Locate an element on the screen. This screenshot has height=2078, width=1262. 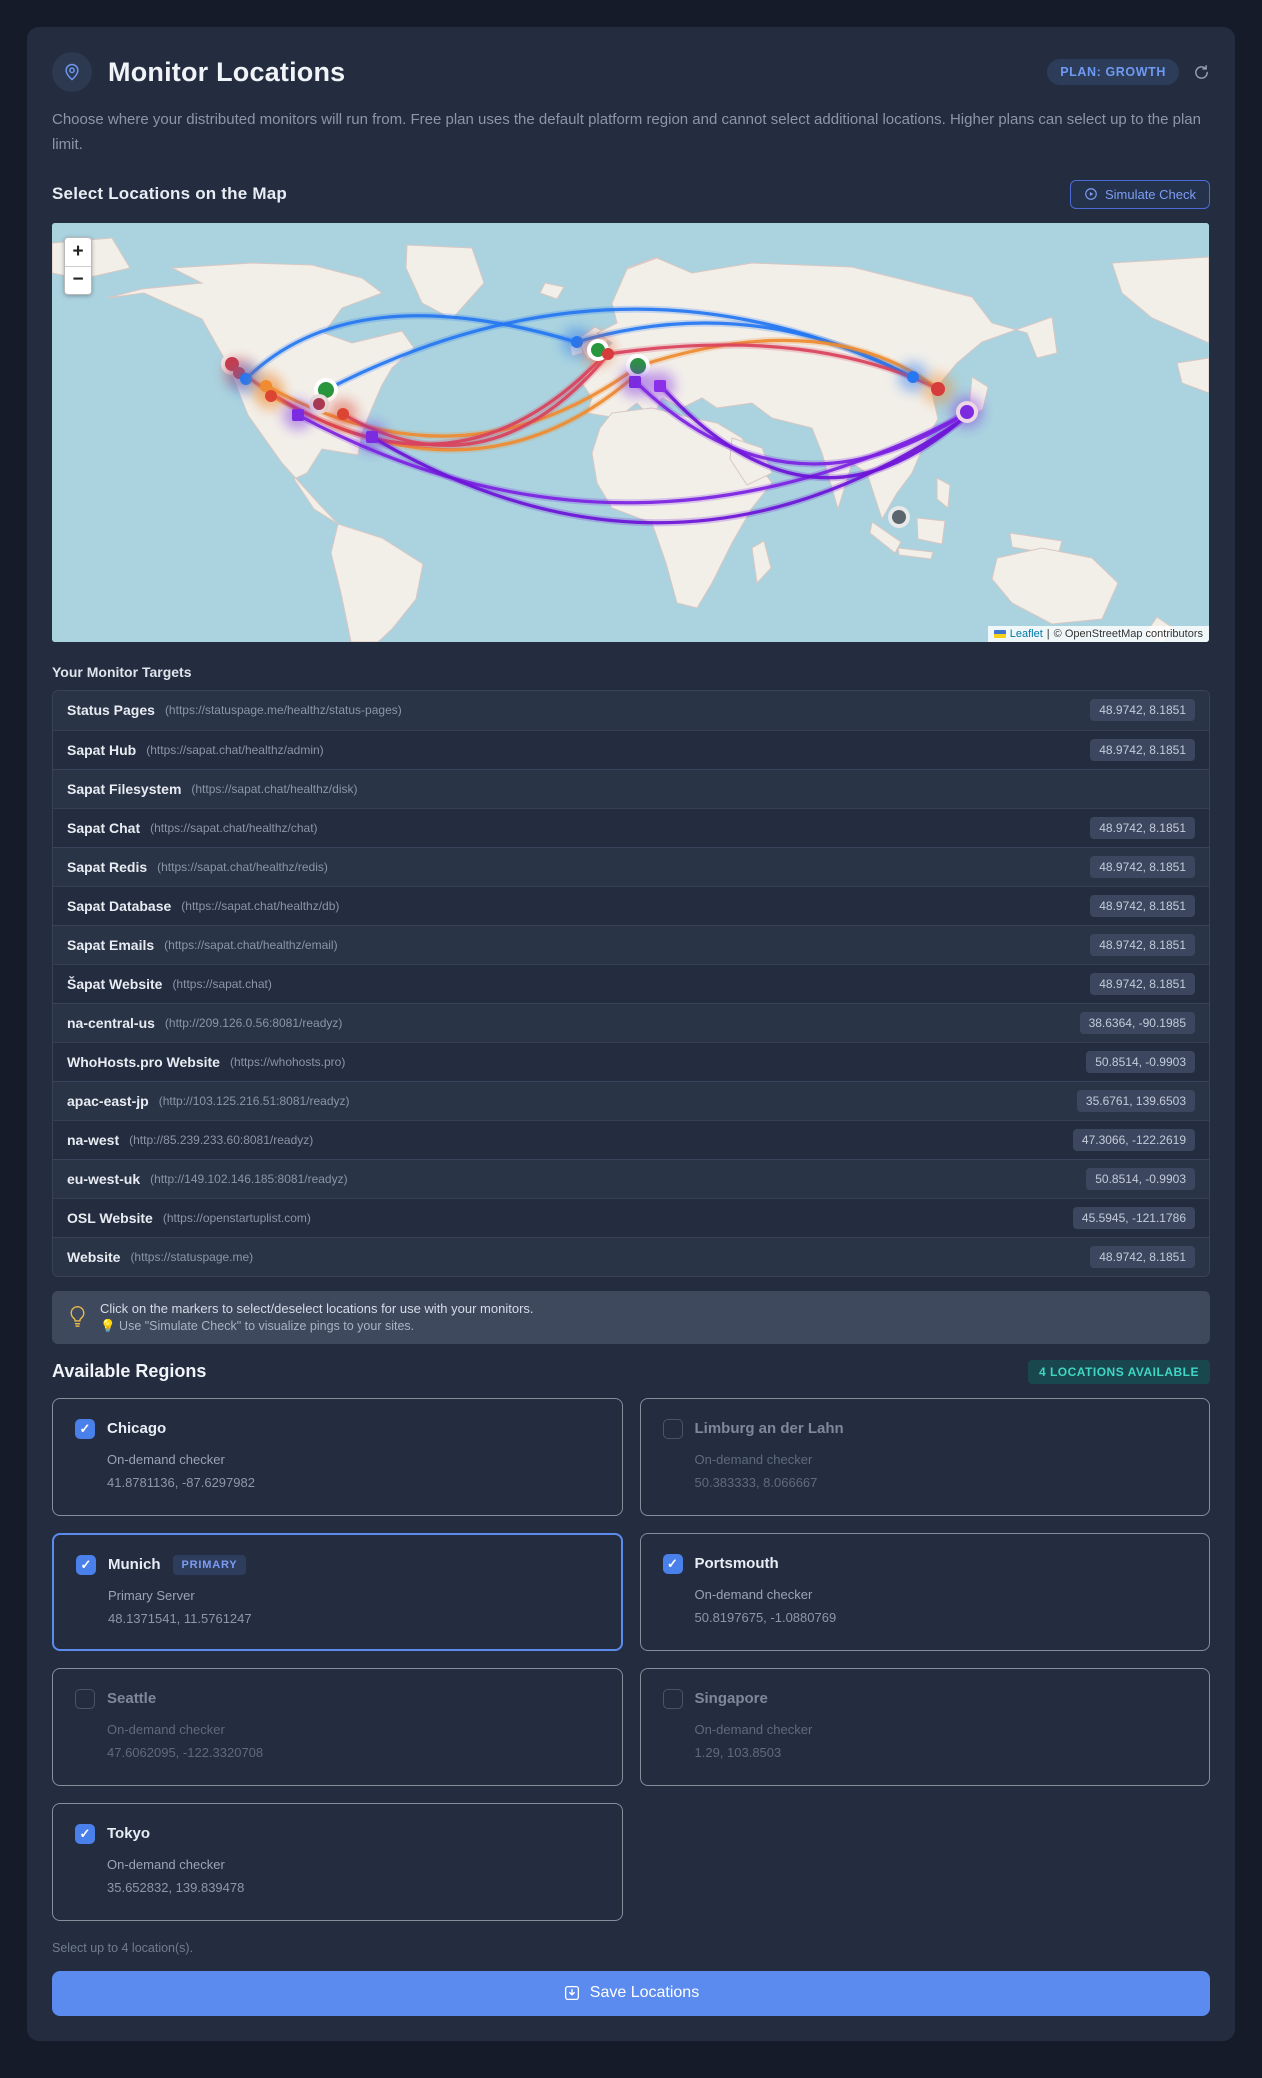
refresh-icon is located at coordinates (1201, 72).